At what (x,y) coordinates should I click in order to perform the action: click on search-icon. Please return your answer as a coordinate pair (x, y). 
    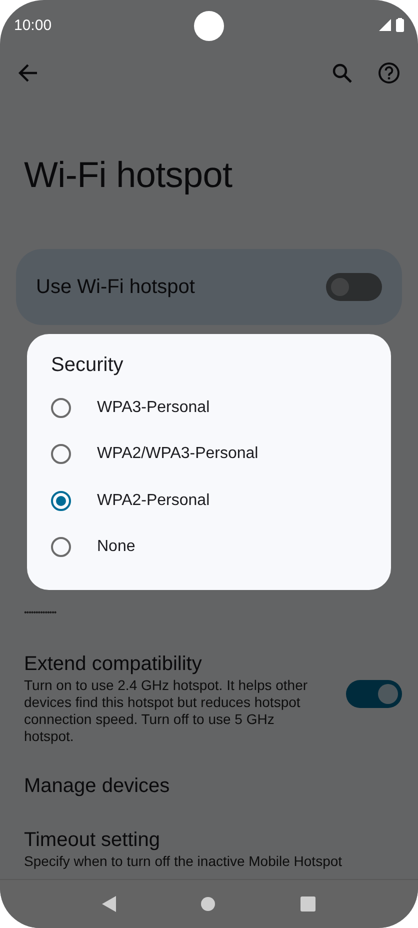
    Looking at the image, I should click on (342, 73).